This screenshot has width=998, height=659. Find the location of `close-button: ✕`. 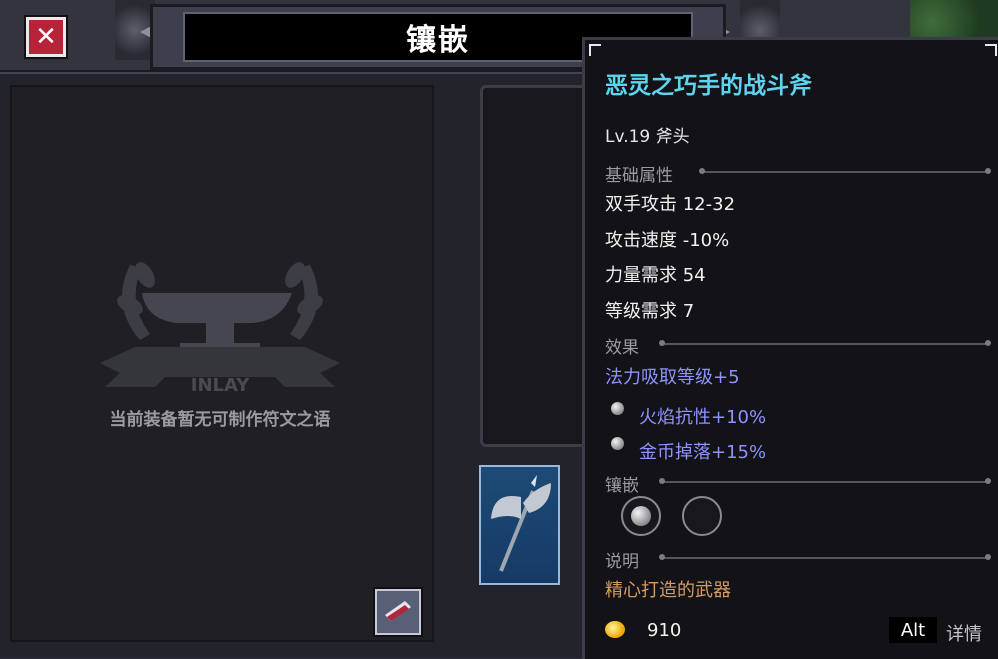

close-button: ✕ is located at coordinates (46, 37).